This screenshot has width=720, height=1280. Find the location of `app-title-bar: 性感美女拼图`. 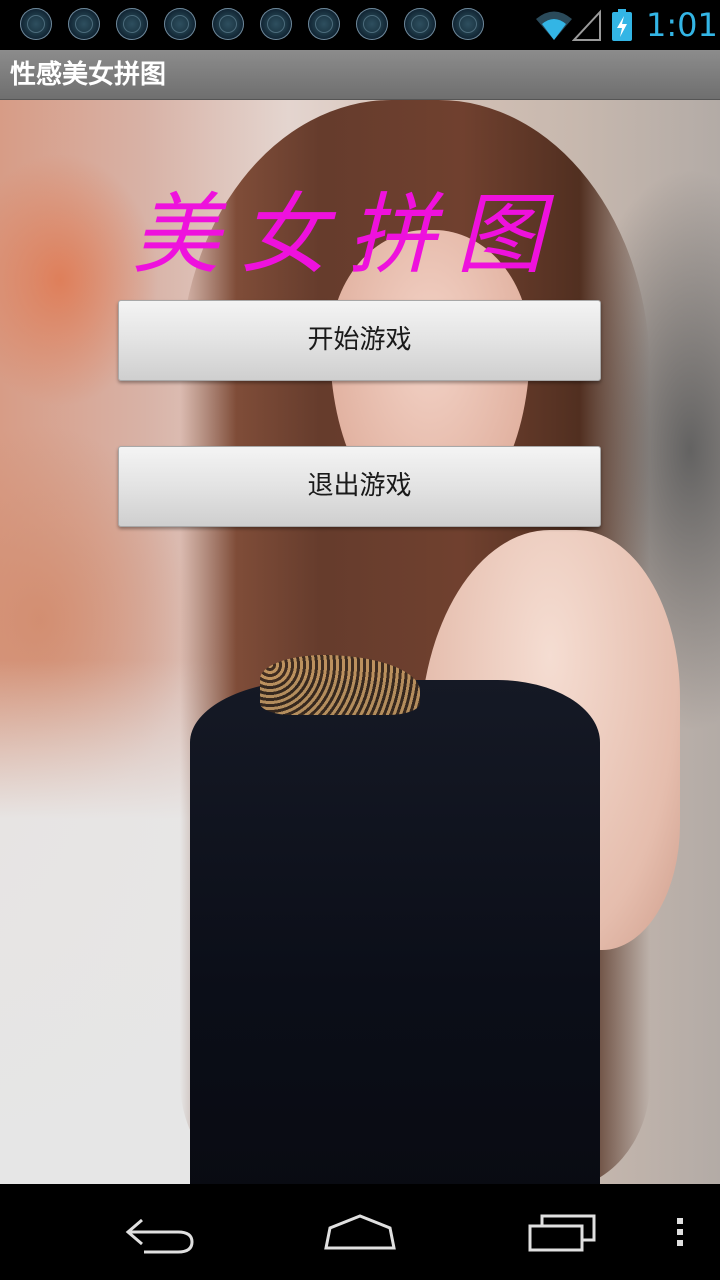

app-title-bar: 性感美女拼图 is located at coordinates (360, 75).